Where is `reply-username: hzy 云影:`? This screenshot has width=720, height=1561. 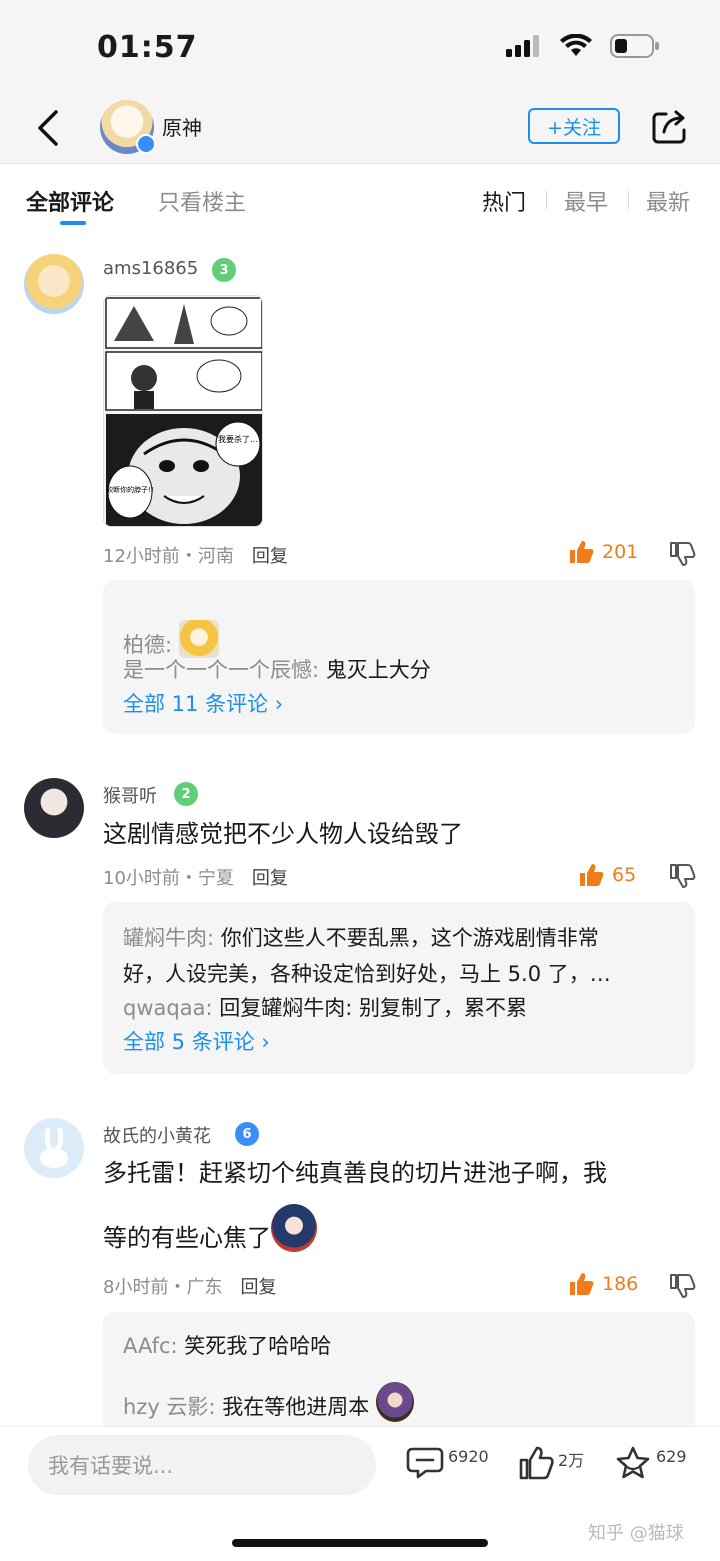
reply-username: hzy 云影: is located at coordinates (169, 1407).